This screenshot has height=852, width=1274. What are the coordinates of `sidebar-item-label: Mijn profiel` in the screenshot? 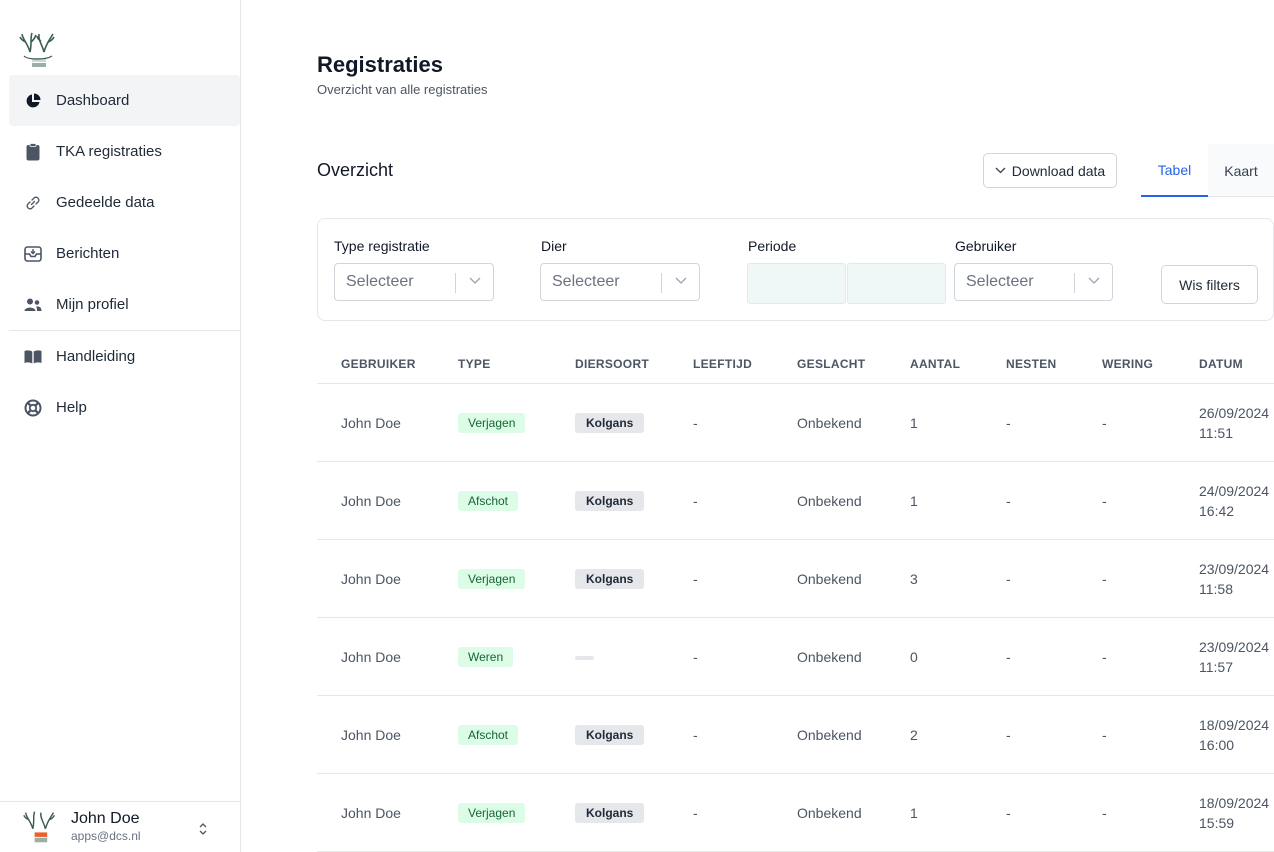 It's located at (92, 304).